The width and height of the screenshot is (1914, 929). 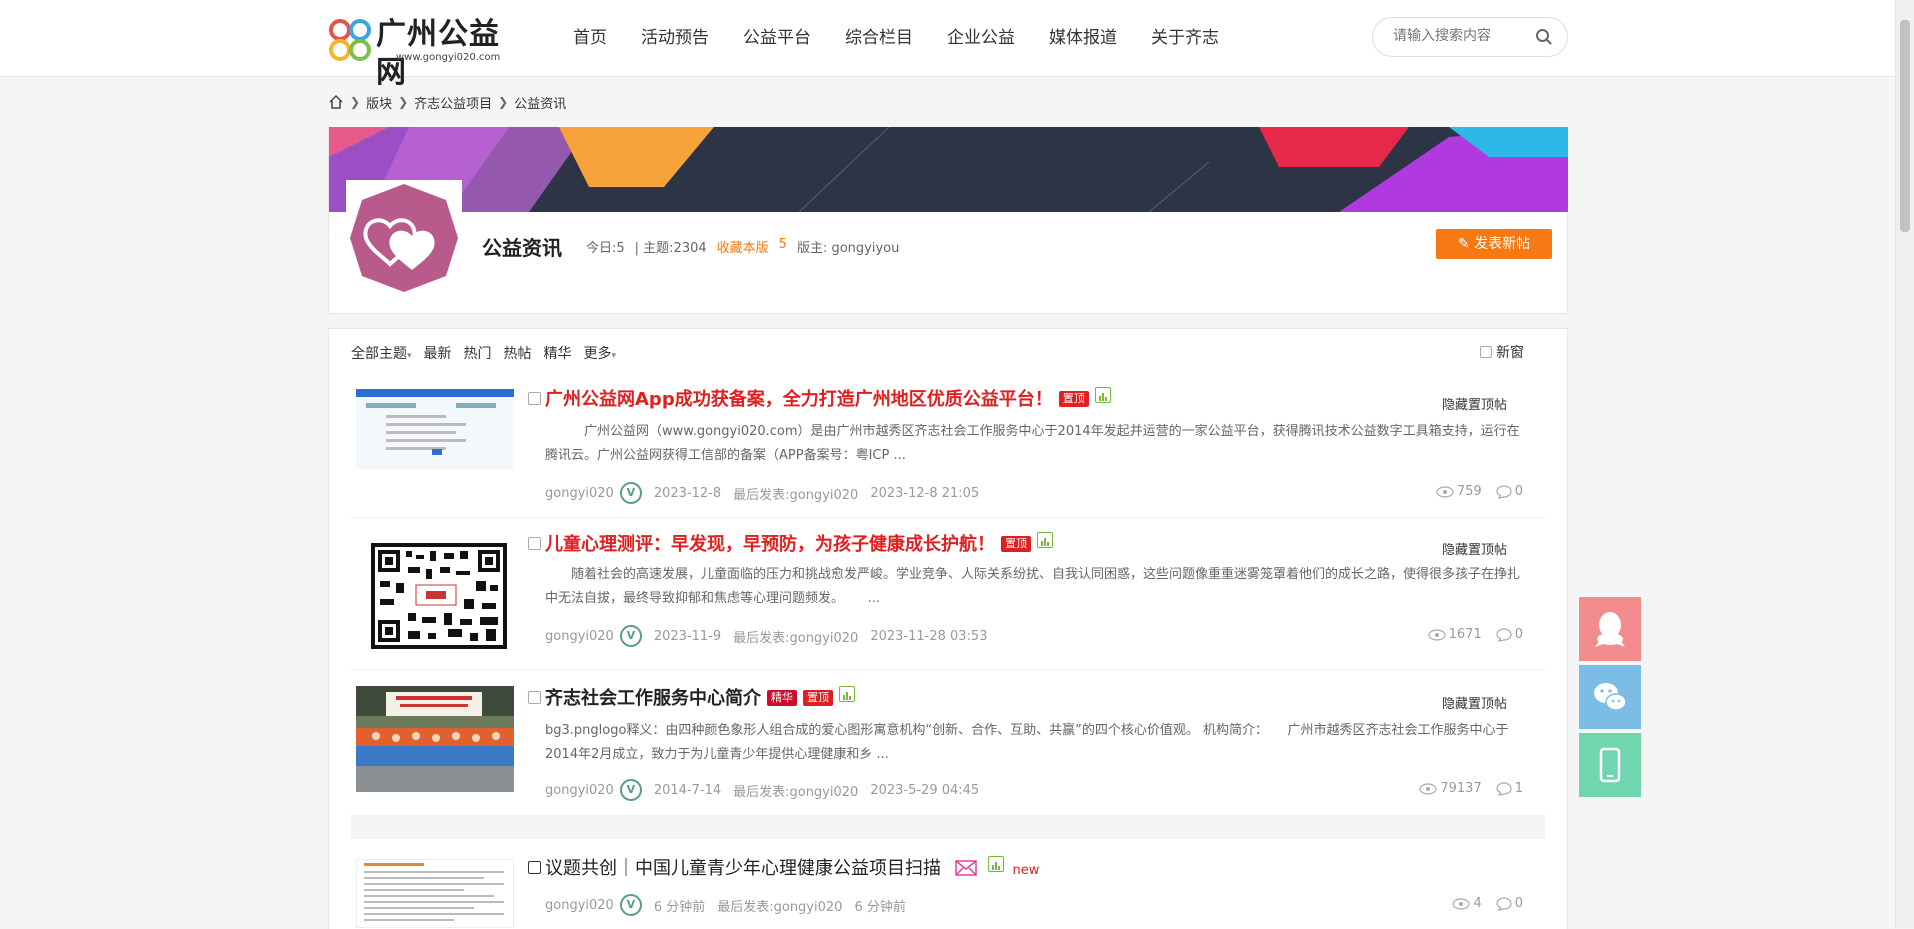 I want to click on favorite-link: 收藏本版, so click(x=743, y=246).